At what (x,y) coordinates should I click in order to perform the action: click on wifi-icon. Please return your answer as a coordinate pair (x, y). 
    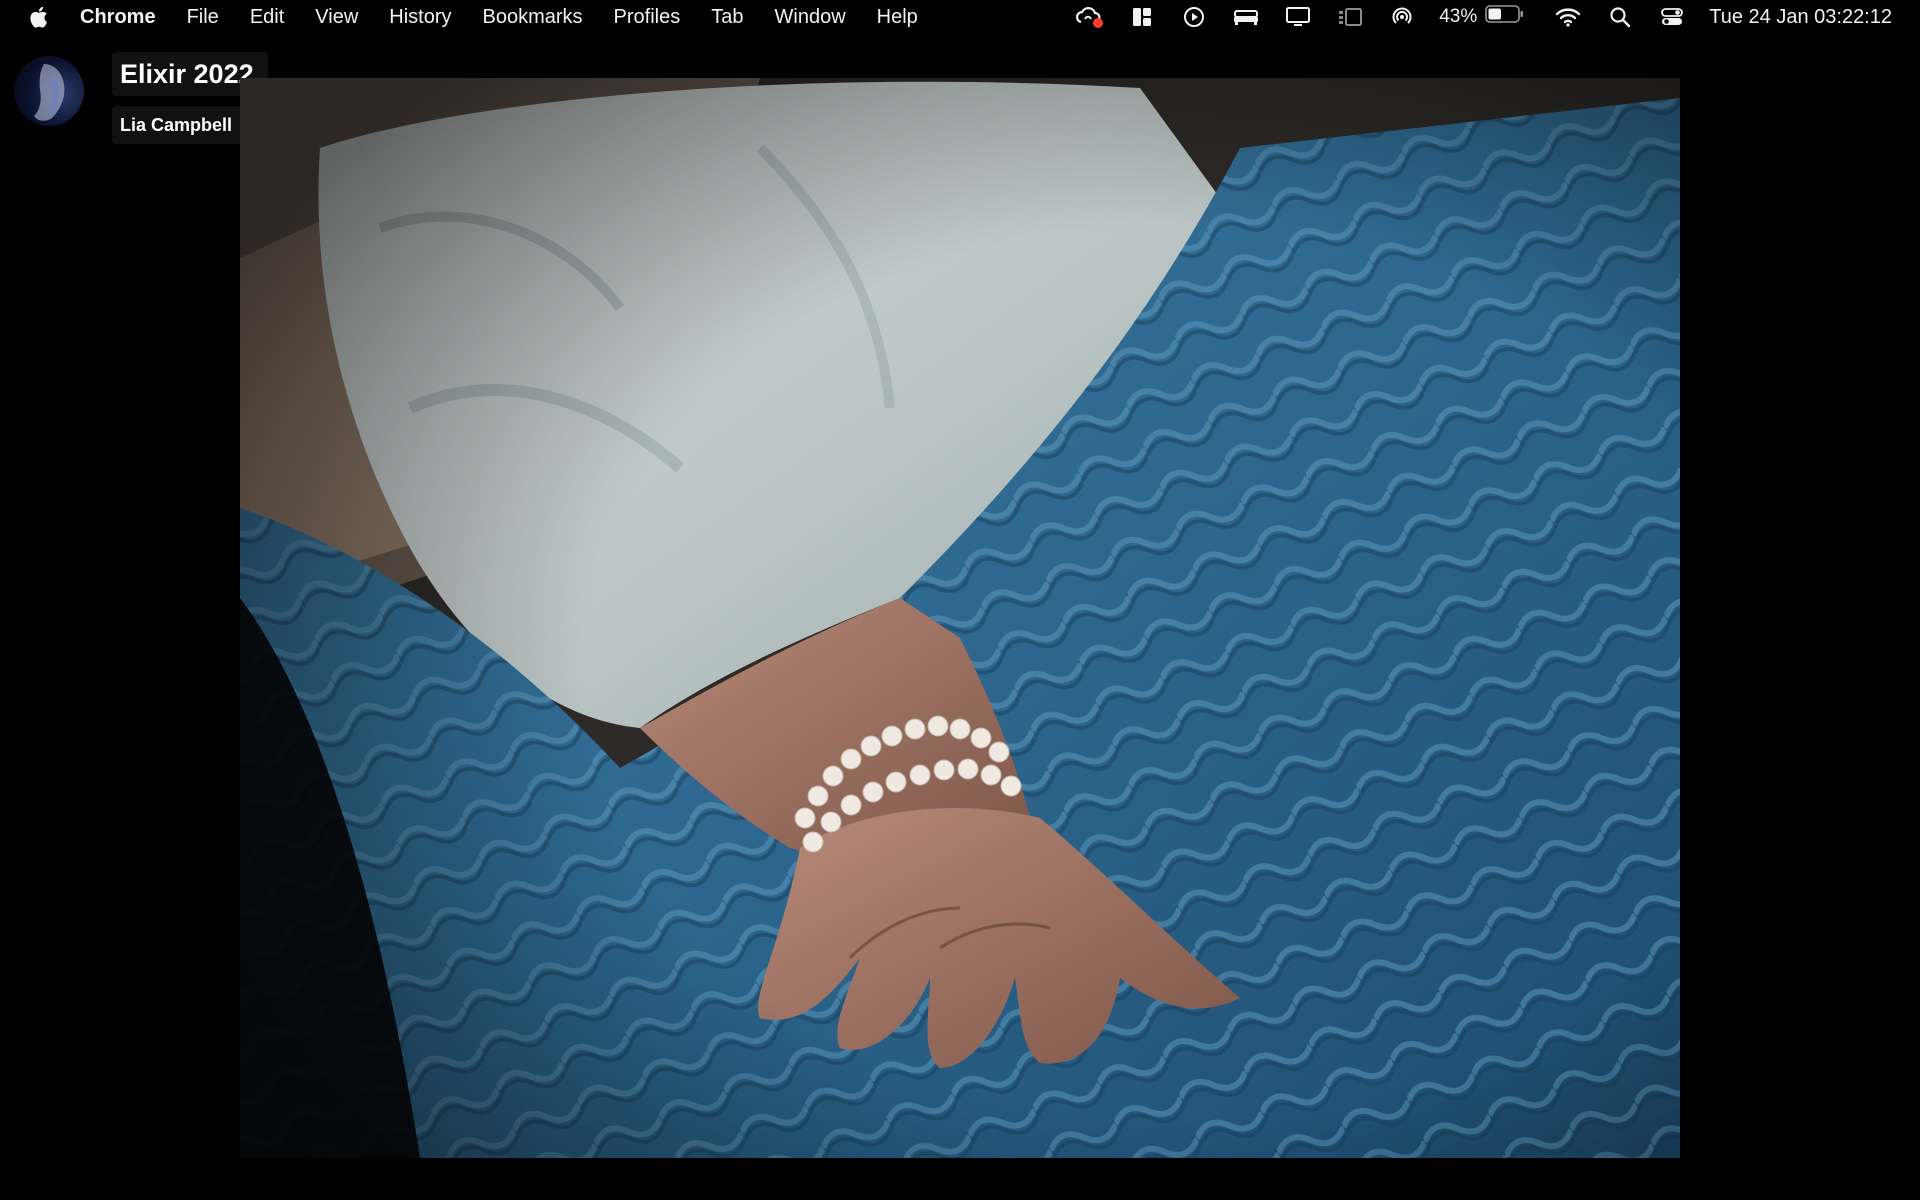
    Looking at the image, I should click on (1568, 17).